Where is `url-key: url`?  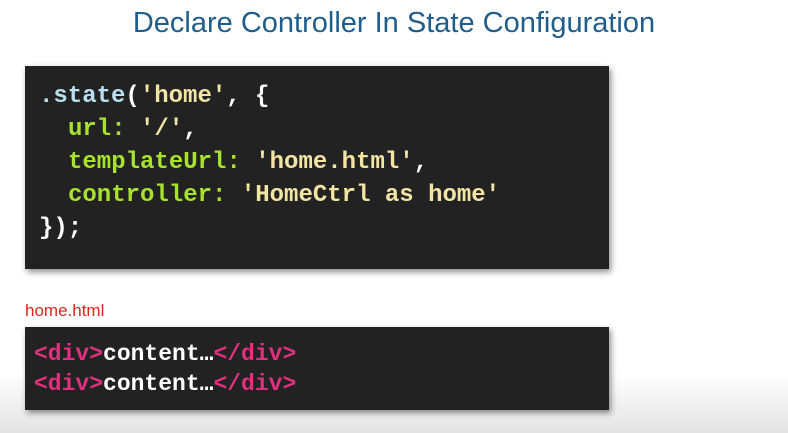 url-key: url is located at coordinates (90, 129).